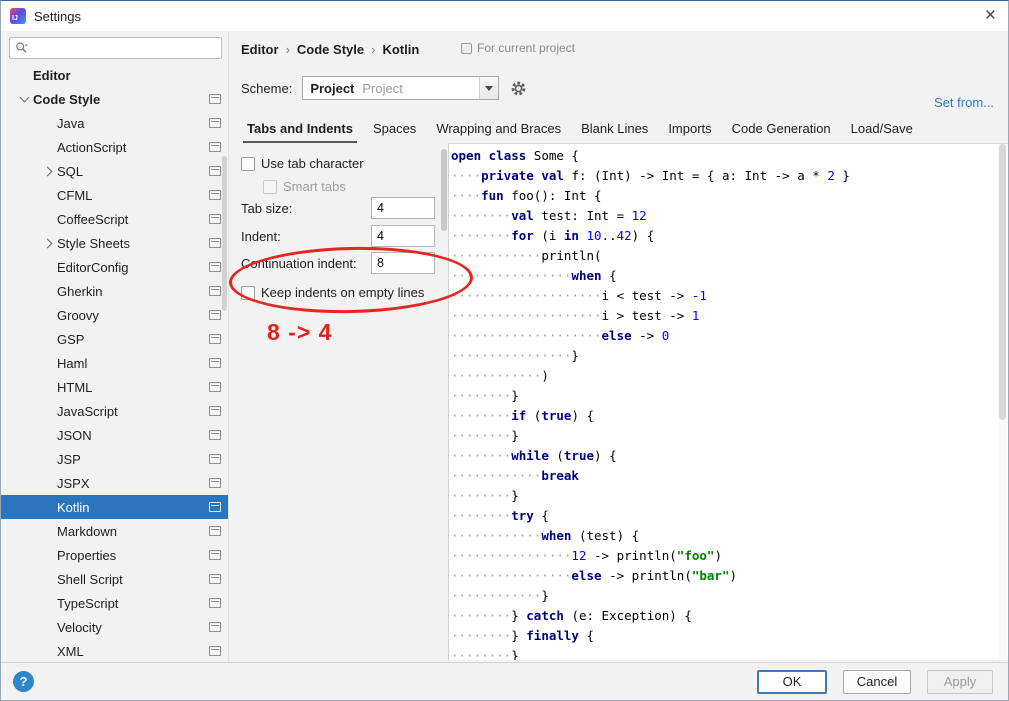 The height and width of the screenshot is (701, 1009). Describe the element at coordinates (114, 435) in the screenshot. I see `sidebar-item-json: JSON` at that location.